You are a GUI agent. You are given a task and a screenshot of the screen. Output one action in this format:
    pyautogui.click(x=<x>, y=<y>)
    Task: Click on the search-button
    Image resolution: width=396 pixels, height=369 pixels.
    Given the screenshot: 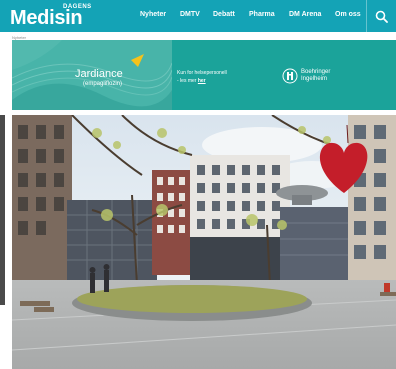 What is the action you would take?
    pyautogui.click(x=381, y=16)
    